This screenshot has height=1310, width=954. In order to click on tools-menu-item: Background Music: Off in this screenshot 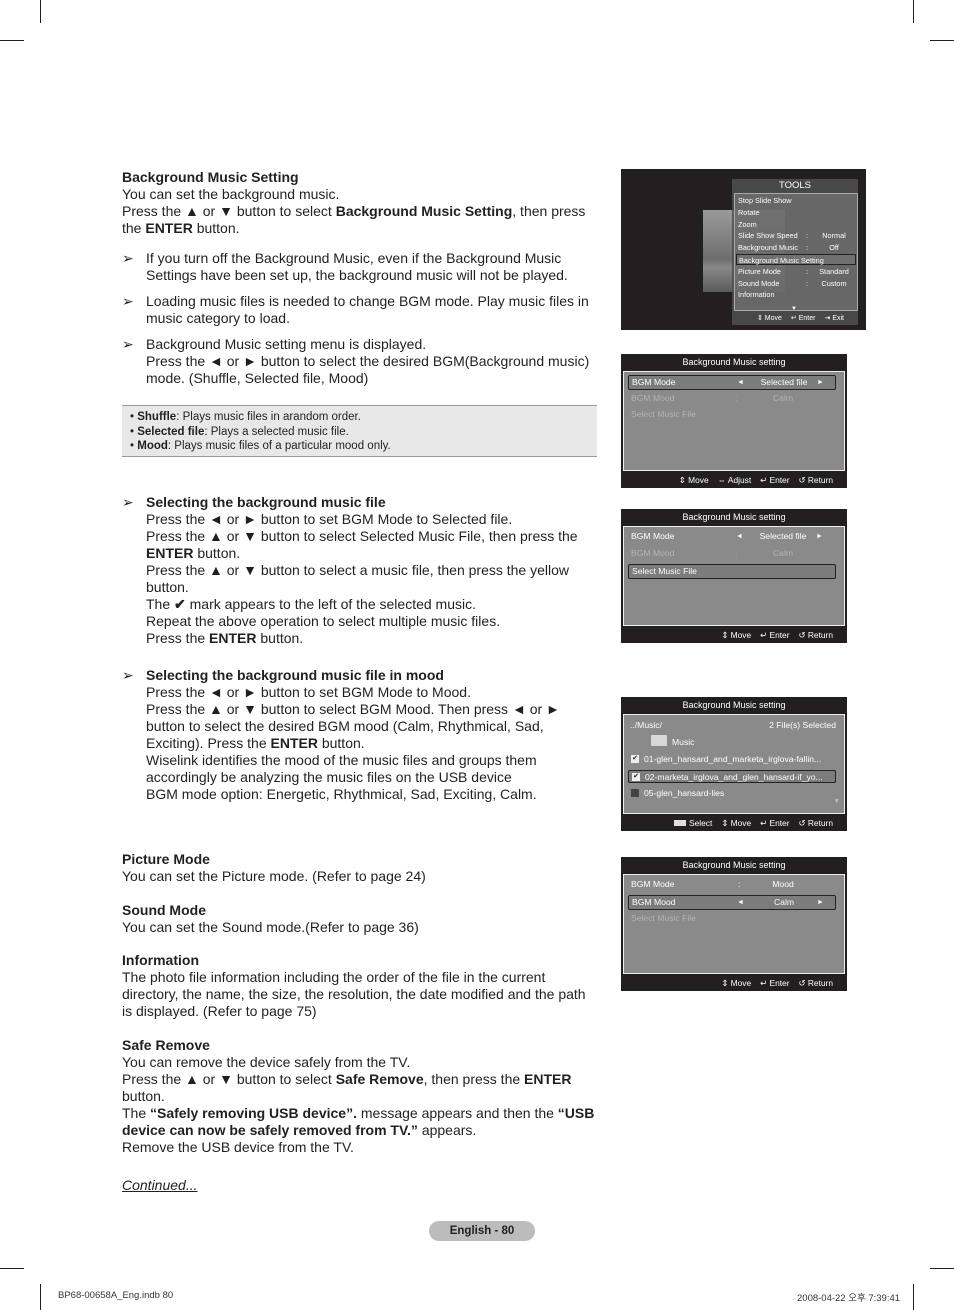, I will do `click(796, 247)`.